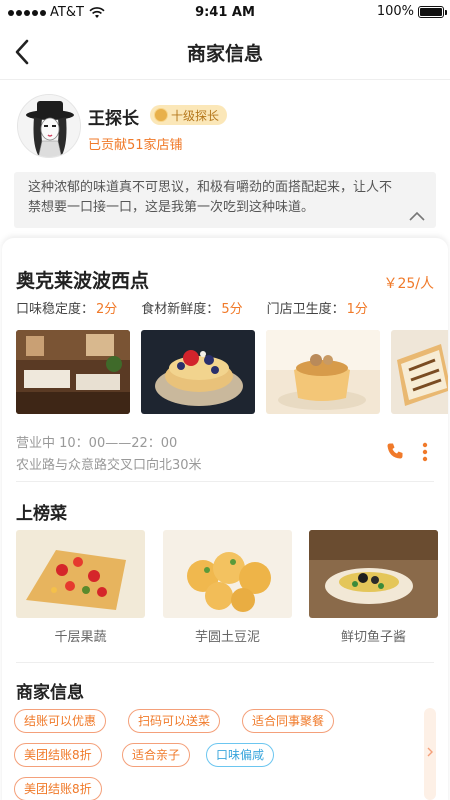  What do you see at coordinates (50, 693) in the screenshot?
I see `merchant-info-title: 商家信息` at bounding box center [50, 693].